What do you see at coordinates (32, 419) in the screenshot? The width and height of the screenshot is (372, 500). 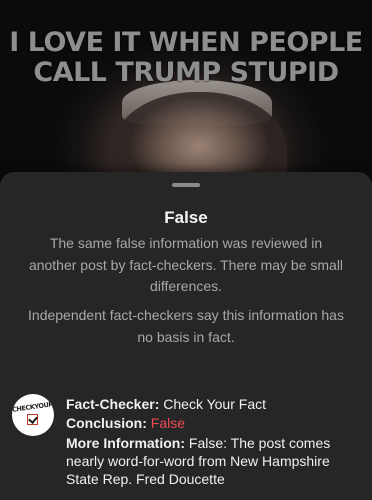 I see `checkbox-icon` at bounding box center [32, 419].